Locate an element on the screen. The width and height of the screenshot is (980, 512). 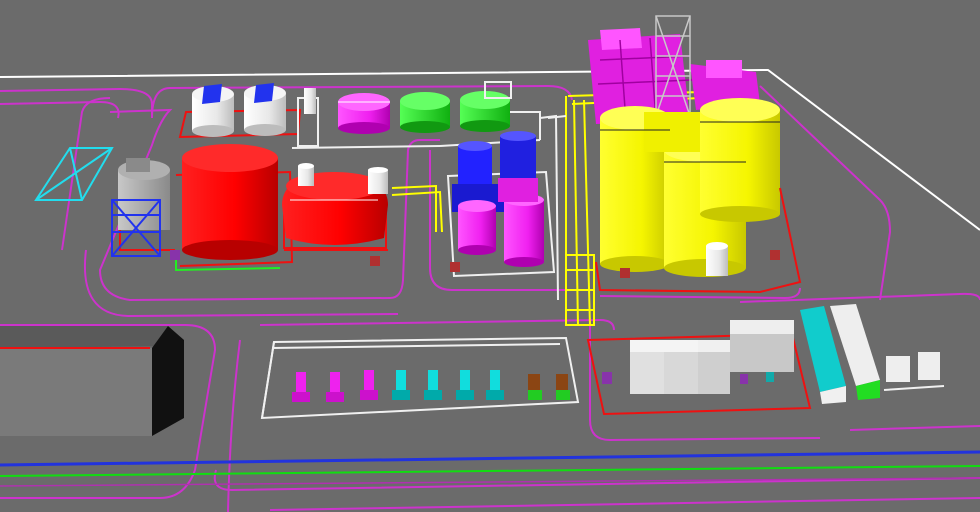
large-red-tank is located at coordinates (230, 202).